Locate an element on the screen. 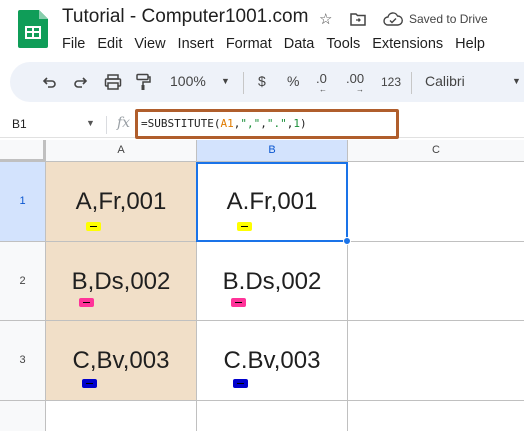 The height and width of the screenshot is (431, 524). font-select: Calibri is located at coordinates (445, 81).